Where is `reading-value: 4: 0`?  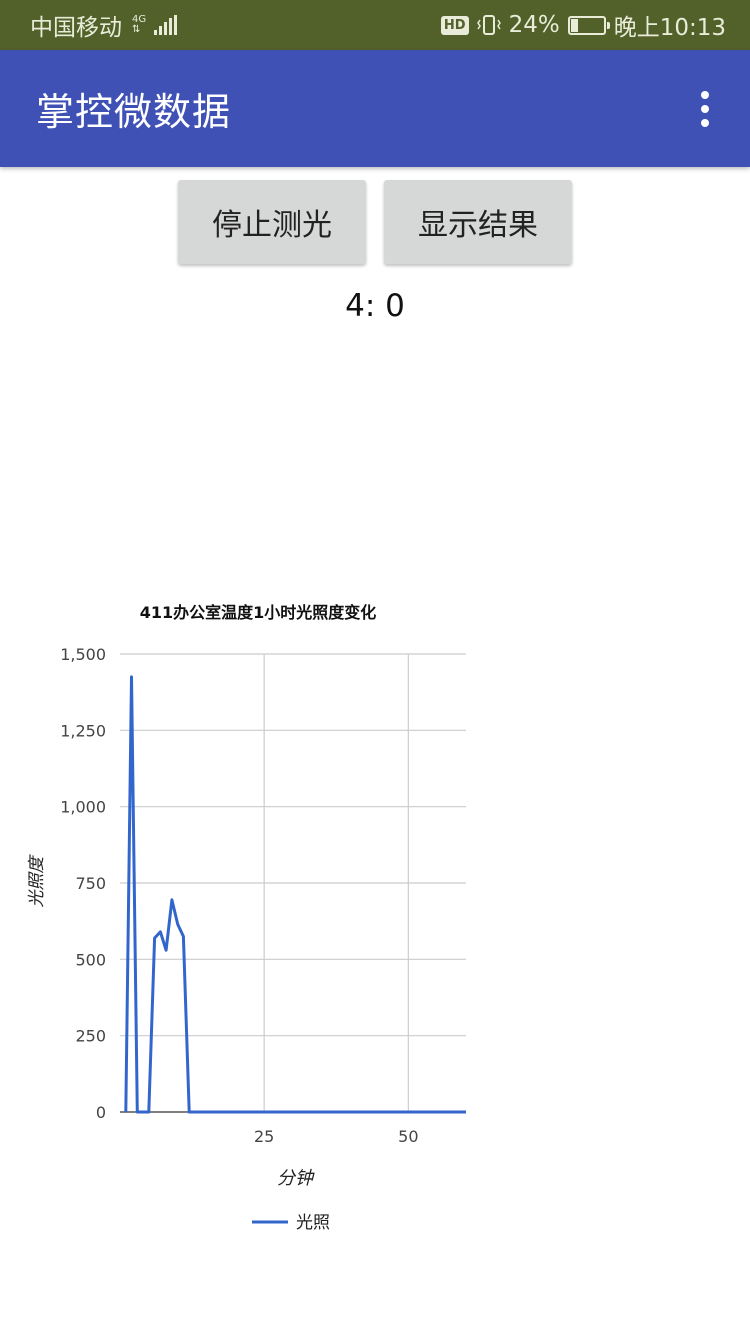 reading-value: 4: 0 is located at coordinates (375, 306).